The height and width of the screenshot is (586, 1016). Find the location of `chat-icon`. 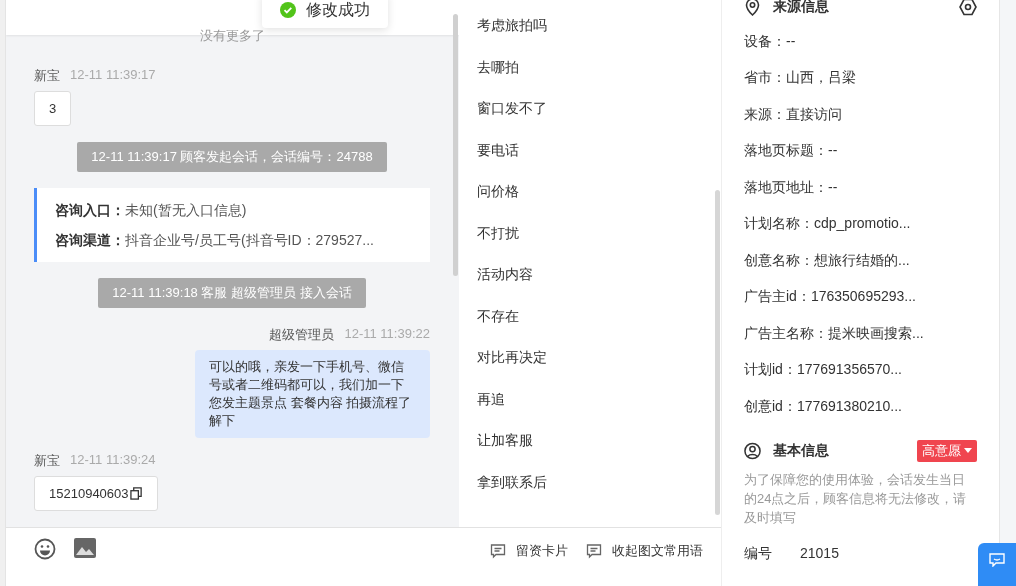

chat-icon is located at coordinates (997, 560).